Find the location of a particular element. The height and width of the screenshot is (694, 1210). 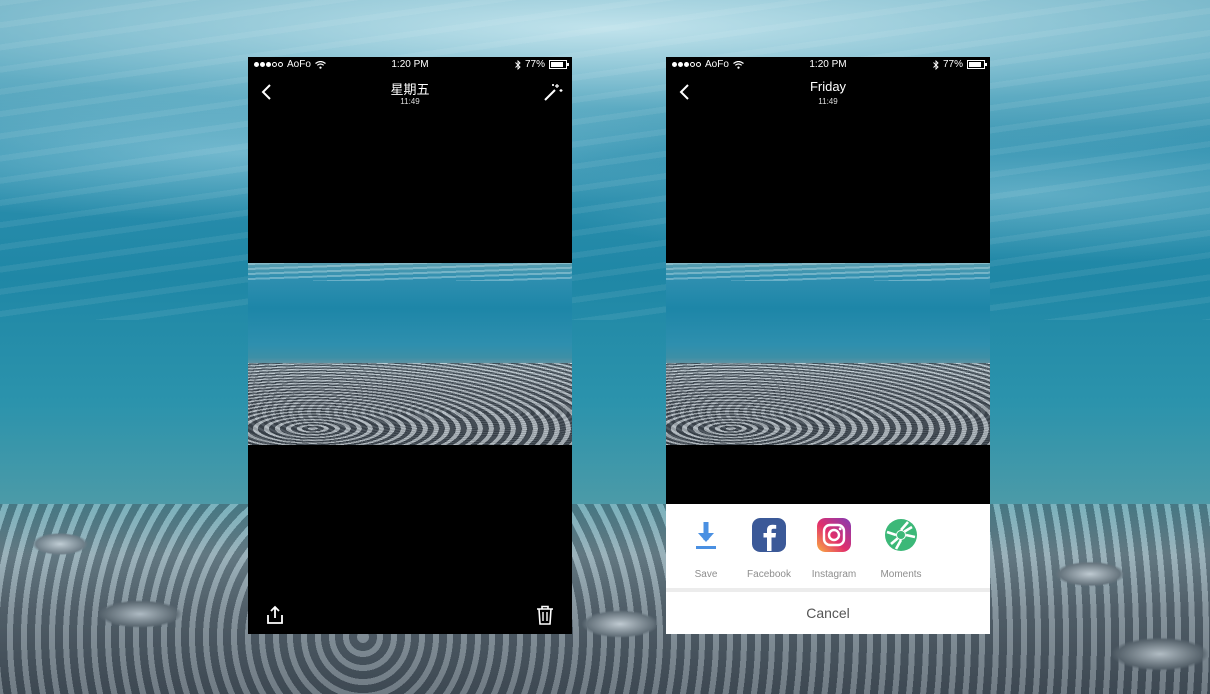

share-option-moments: Moments is located at coordinates (901, 549).